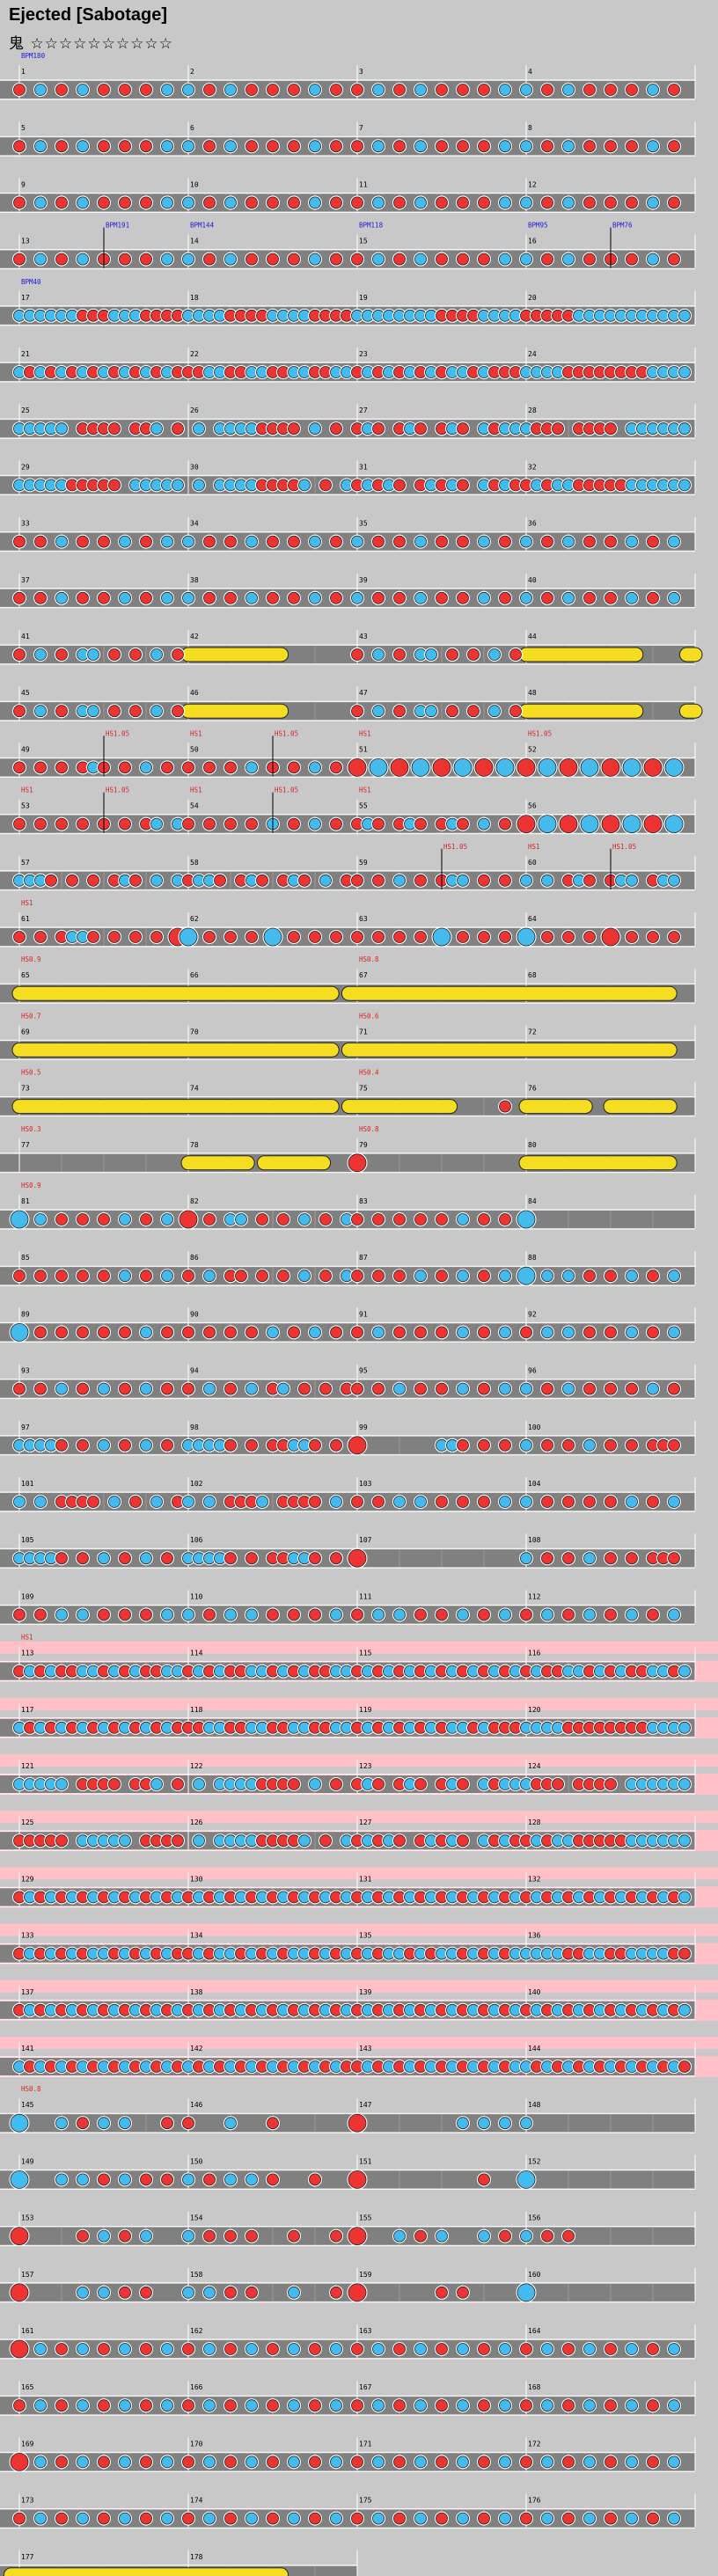 The width and height of the screenshot is (718, 2576). Describe the element at coordinates (532, 184) in the screenshot. I see `measure-number: 12` at that location.